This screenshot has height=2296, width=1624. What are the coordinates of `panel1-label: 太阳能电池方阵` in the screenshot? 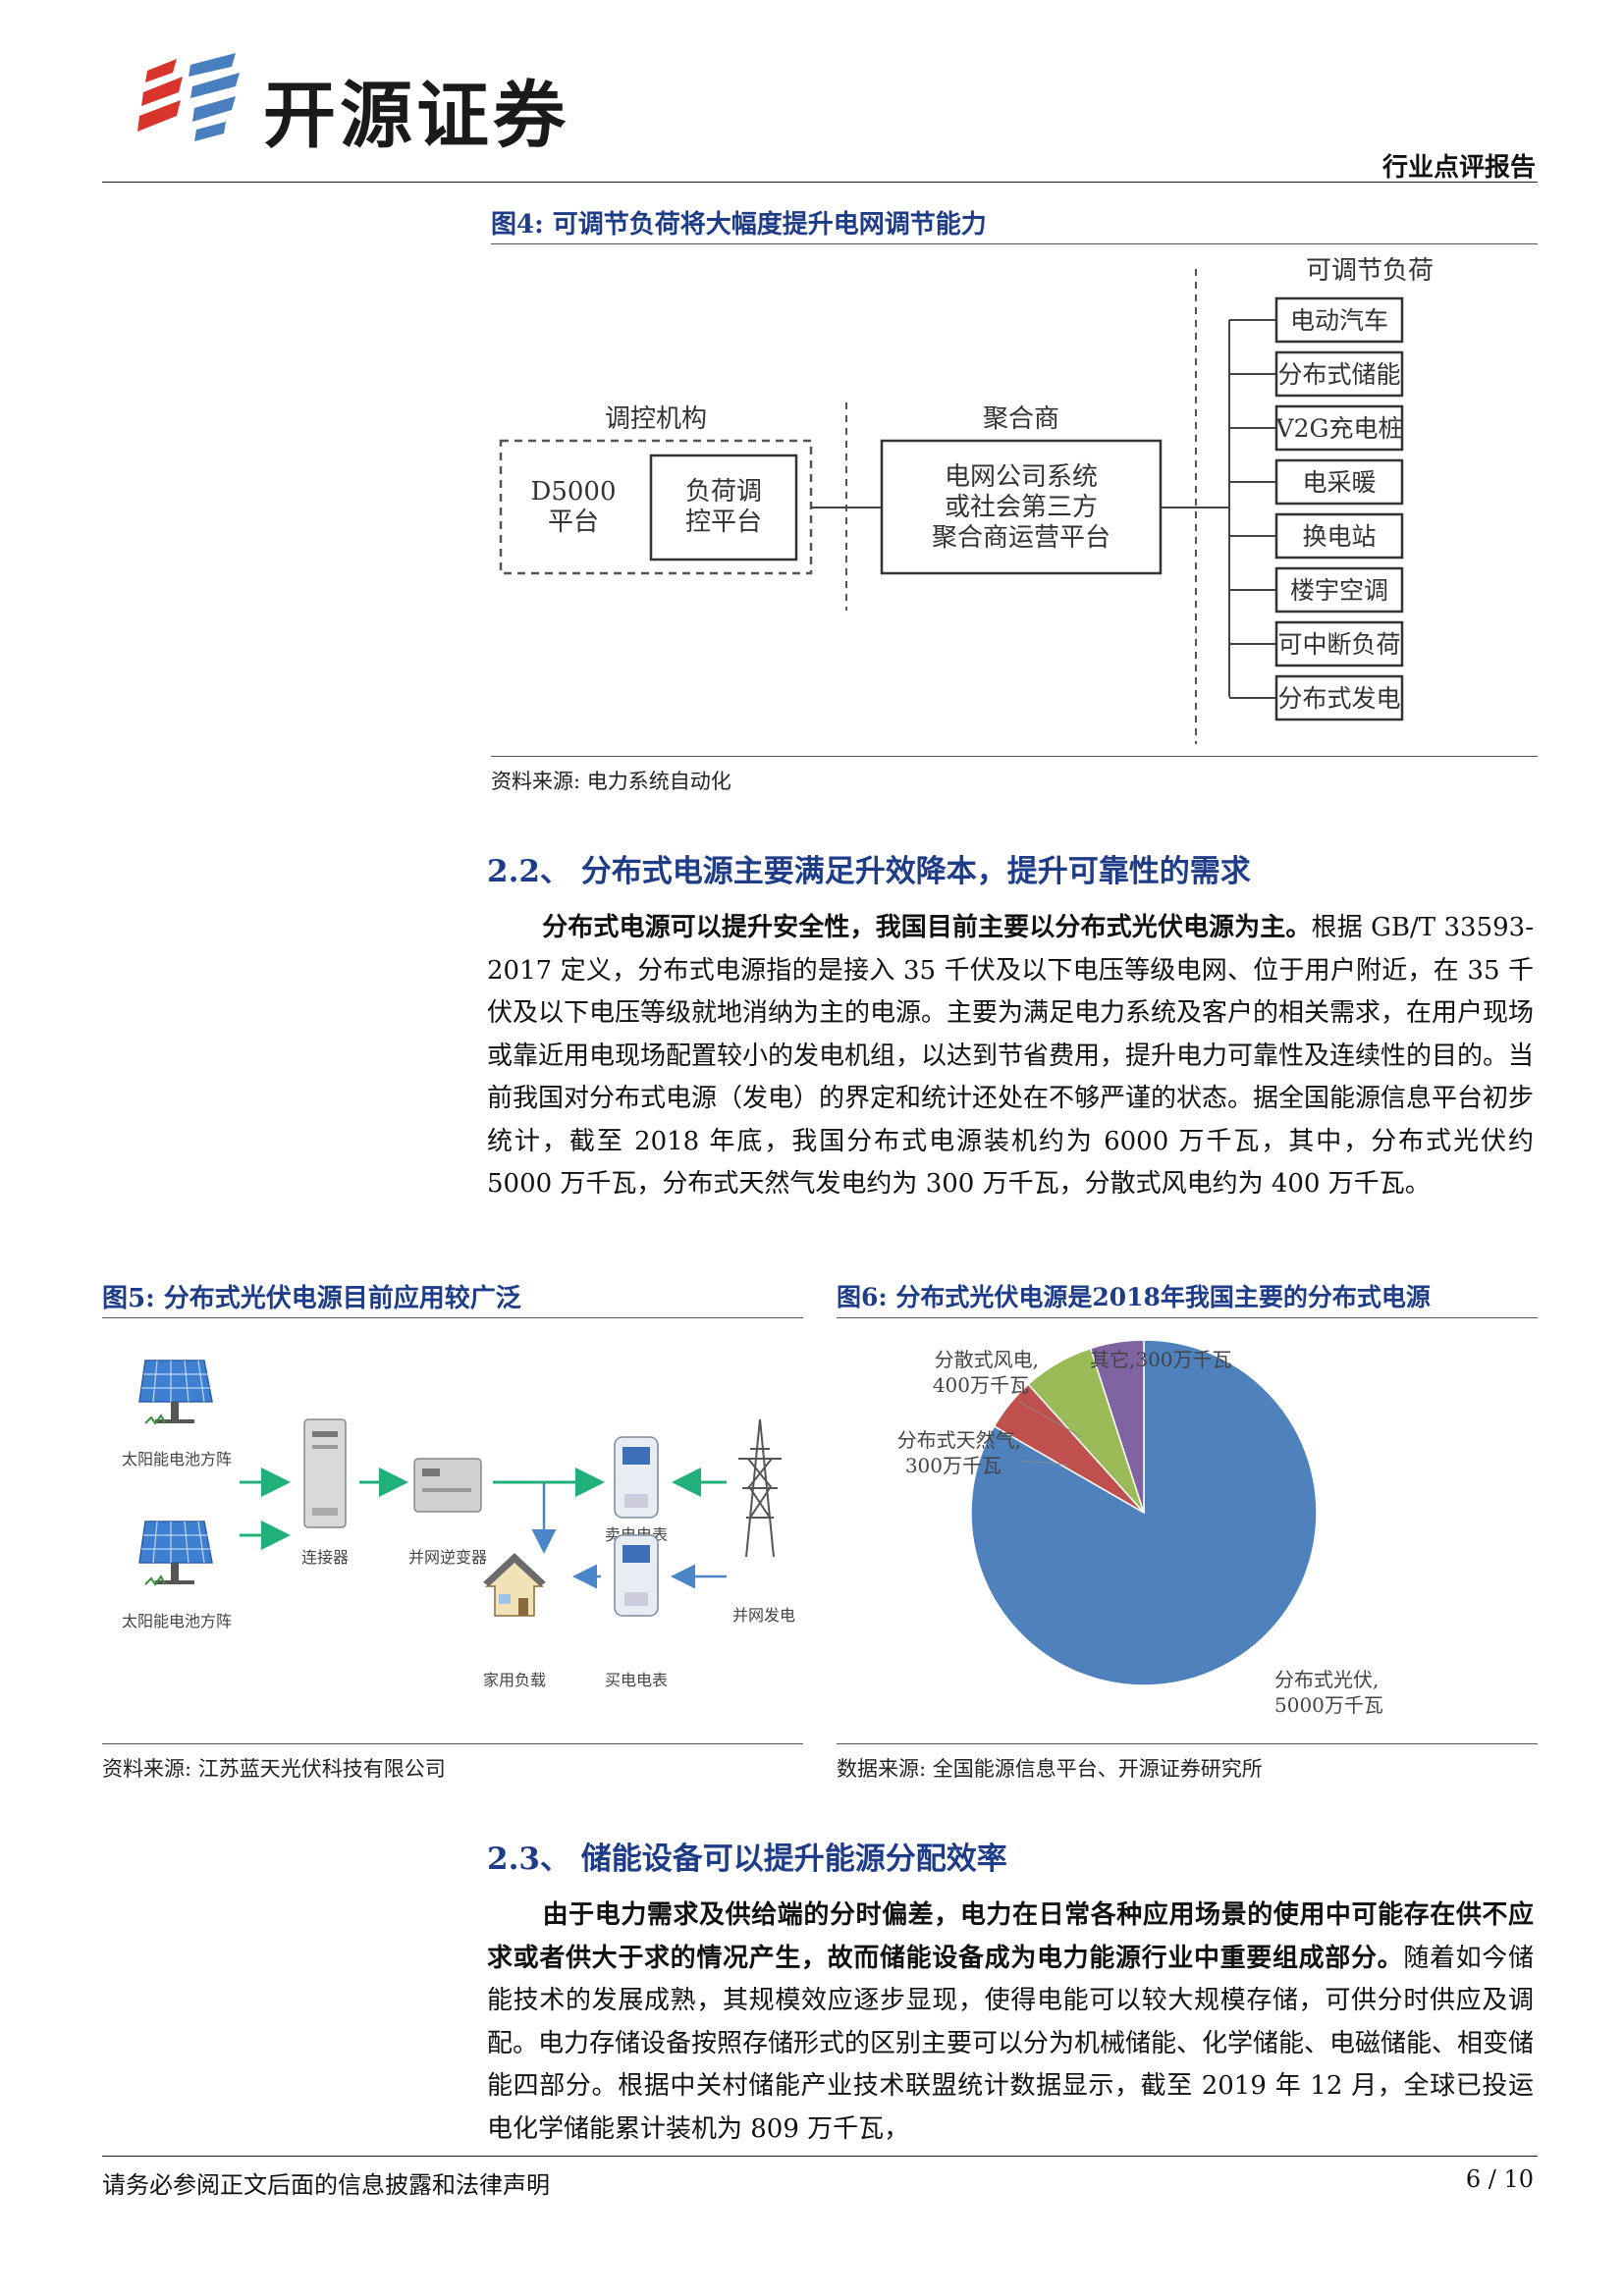 It's located at (177, 1459).